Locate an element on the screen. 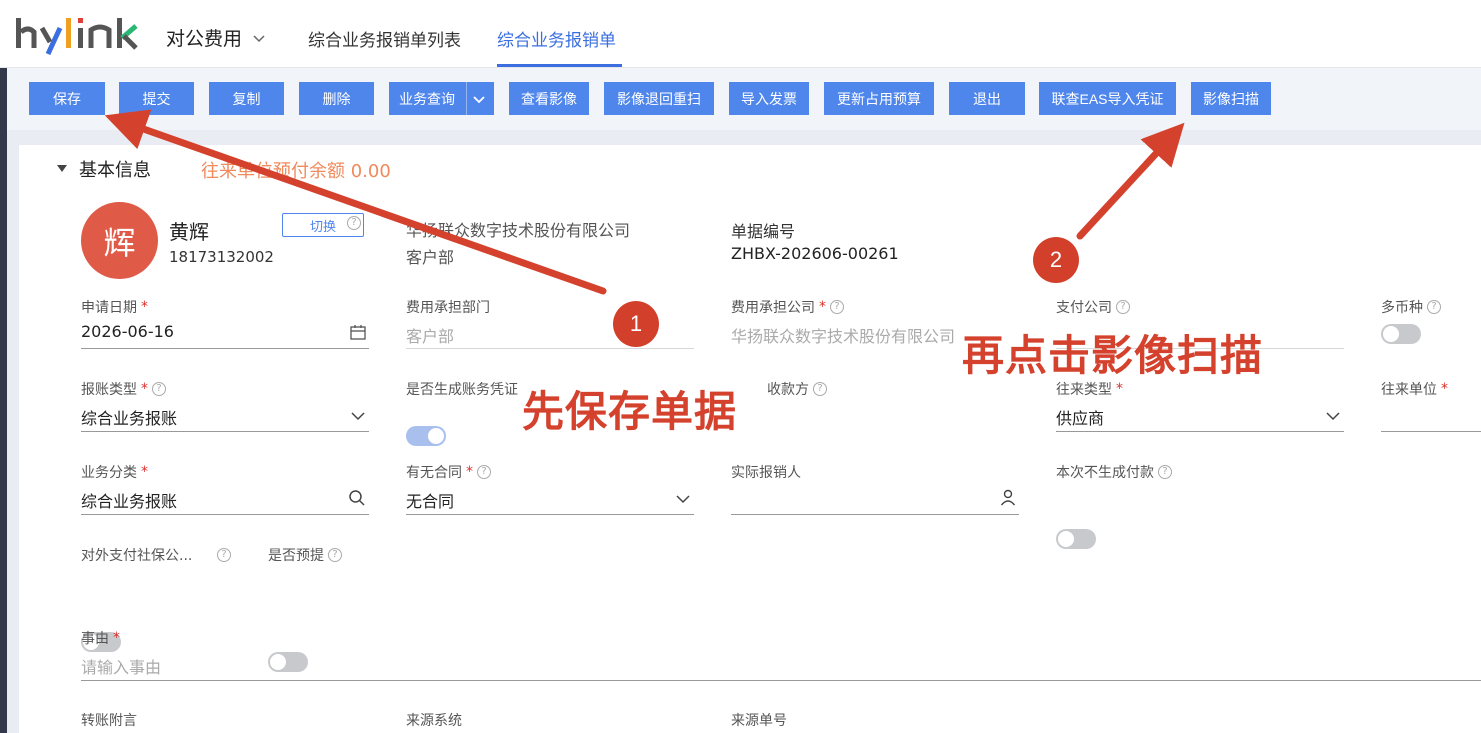 Image resolution: width=1481 pixels, height=733 pixels. actual-person-label: 实际报销人 is located at coordinates (766, 473).